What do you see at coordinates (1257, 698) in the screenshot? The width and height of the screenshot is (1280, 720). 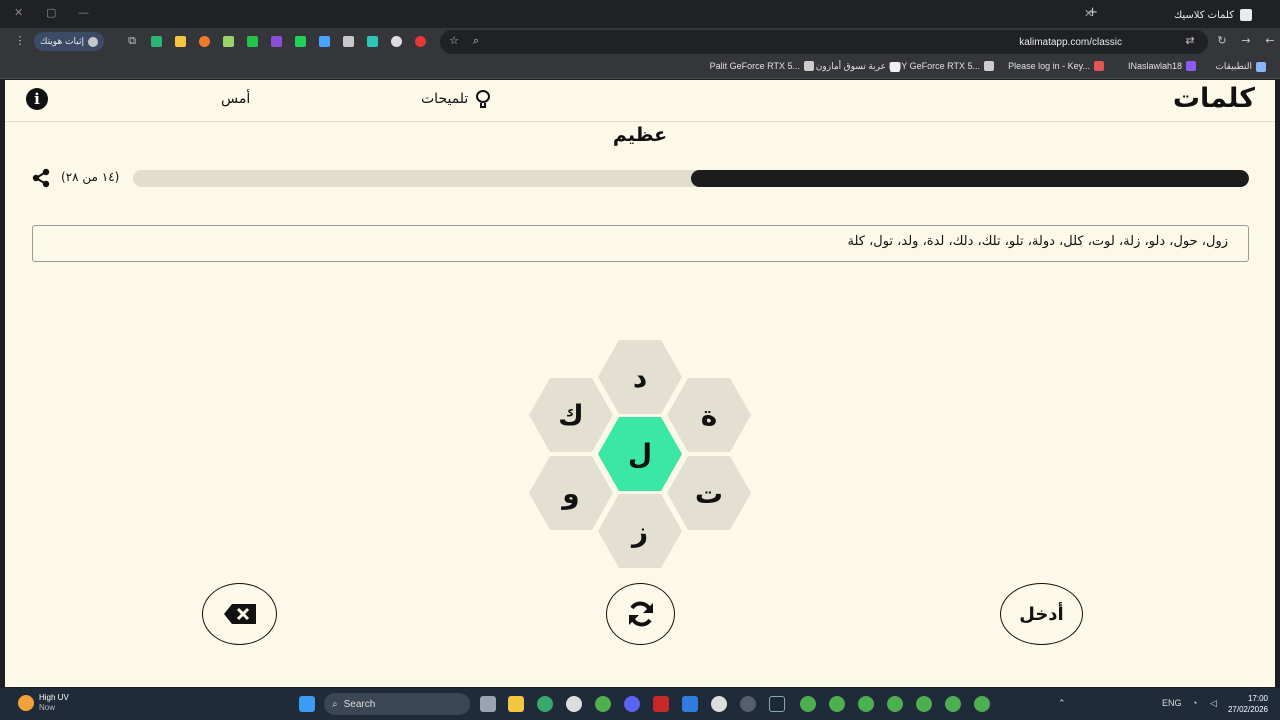 I see `clock-time: 17:00` at bounding box center [1257, 698].